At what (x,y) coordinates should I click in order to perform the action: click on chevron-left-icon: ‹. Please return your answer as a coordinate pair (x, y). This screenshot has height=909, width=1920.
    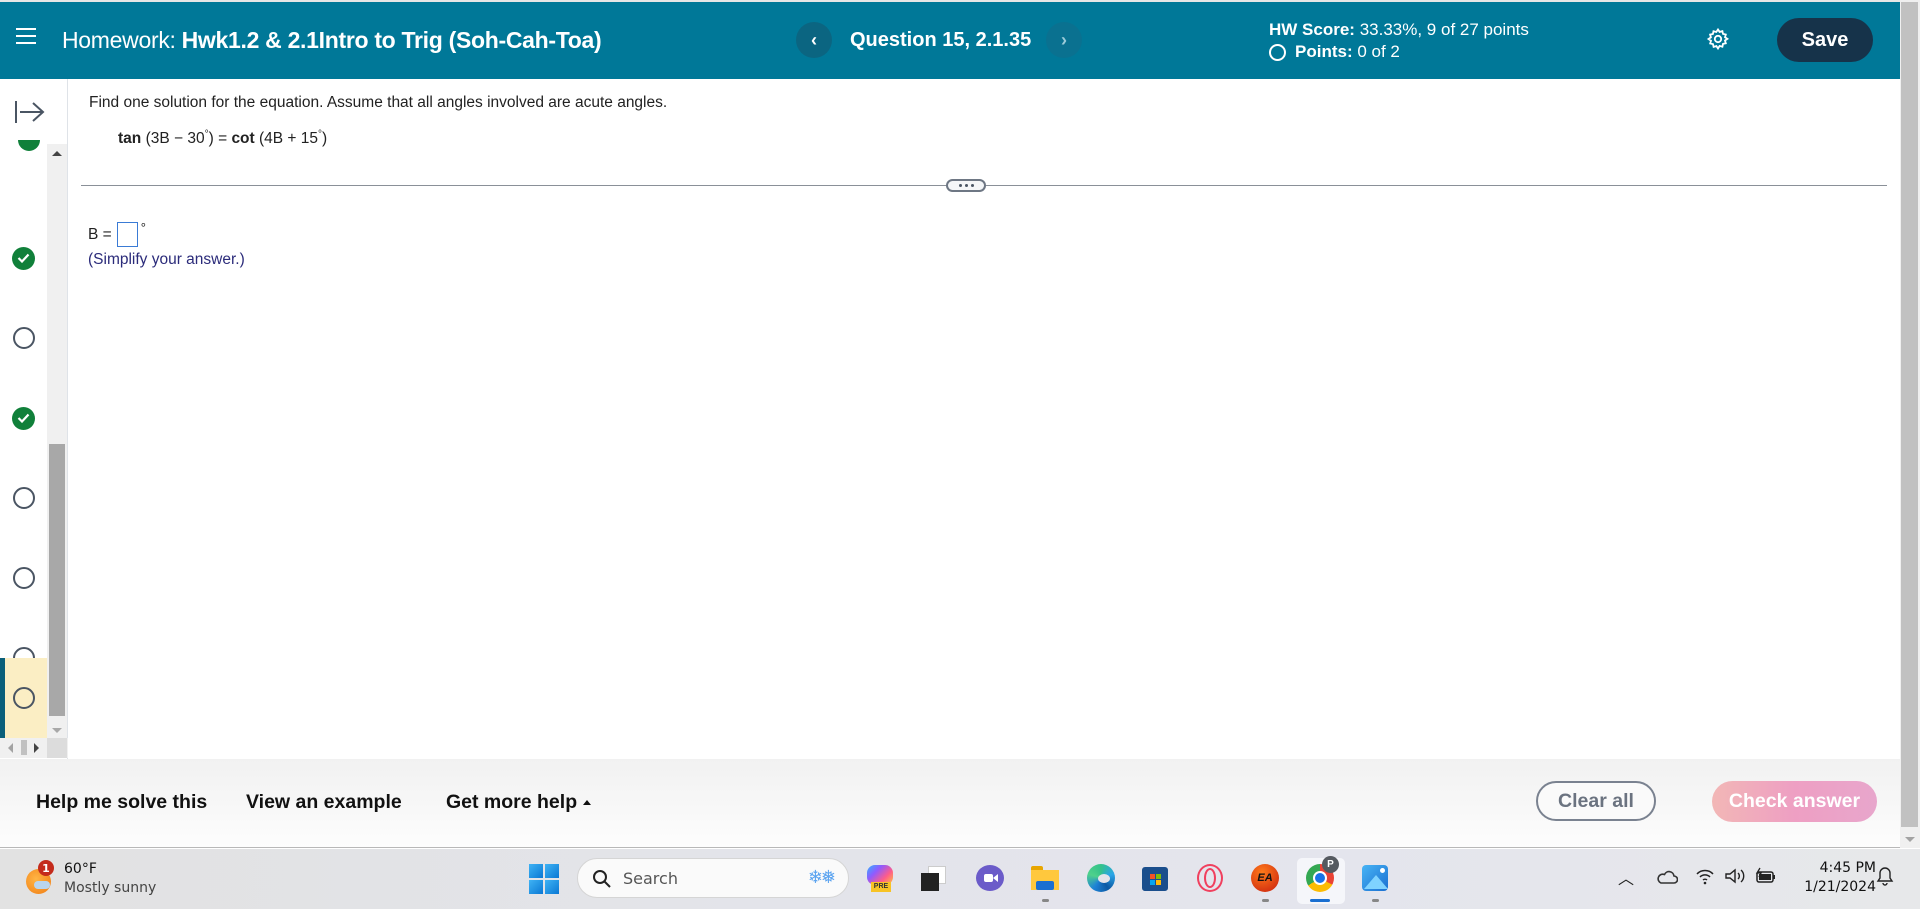
    Looking at the image, I should click on (814, 39).